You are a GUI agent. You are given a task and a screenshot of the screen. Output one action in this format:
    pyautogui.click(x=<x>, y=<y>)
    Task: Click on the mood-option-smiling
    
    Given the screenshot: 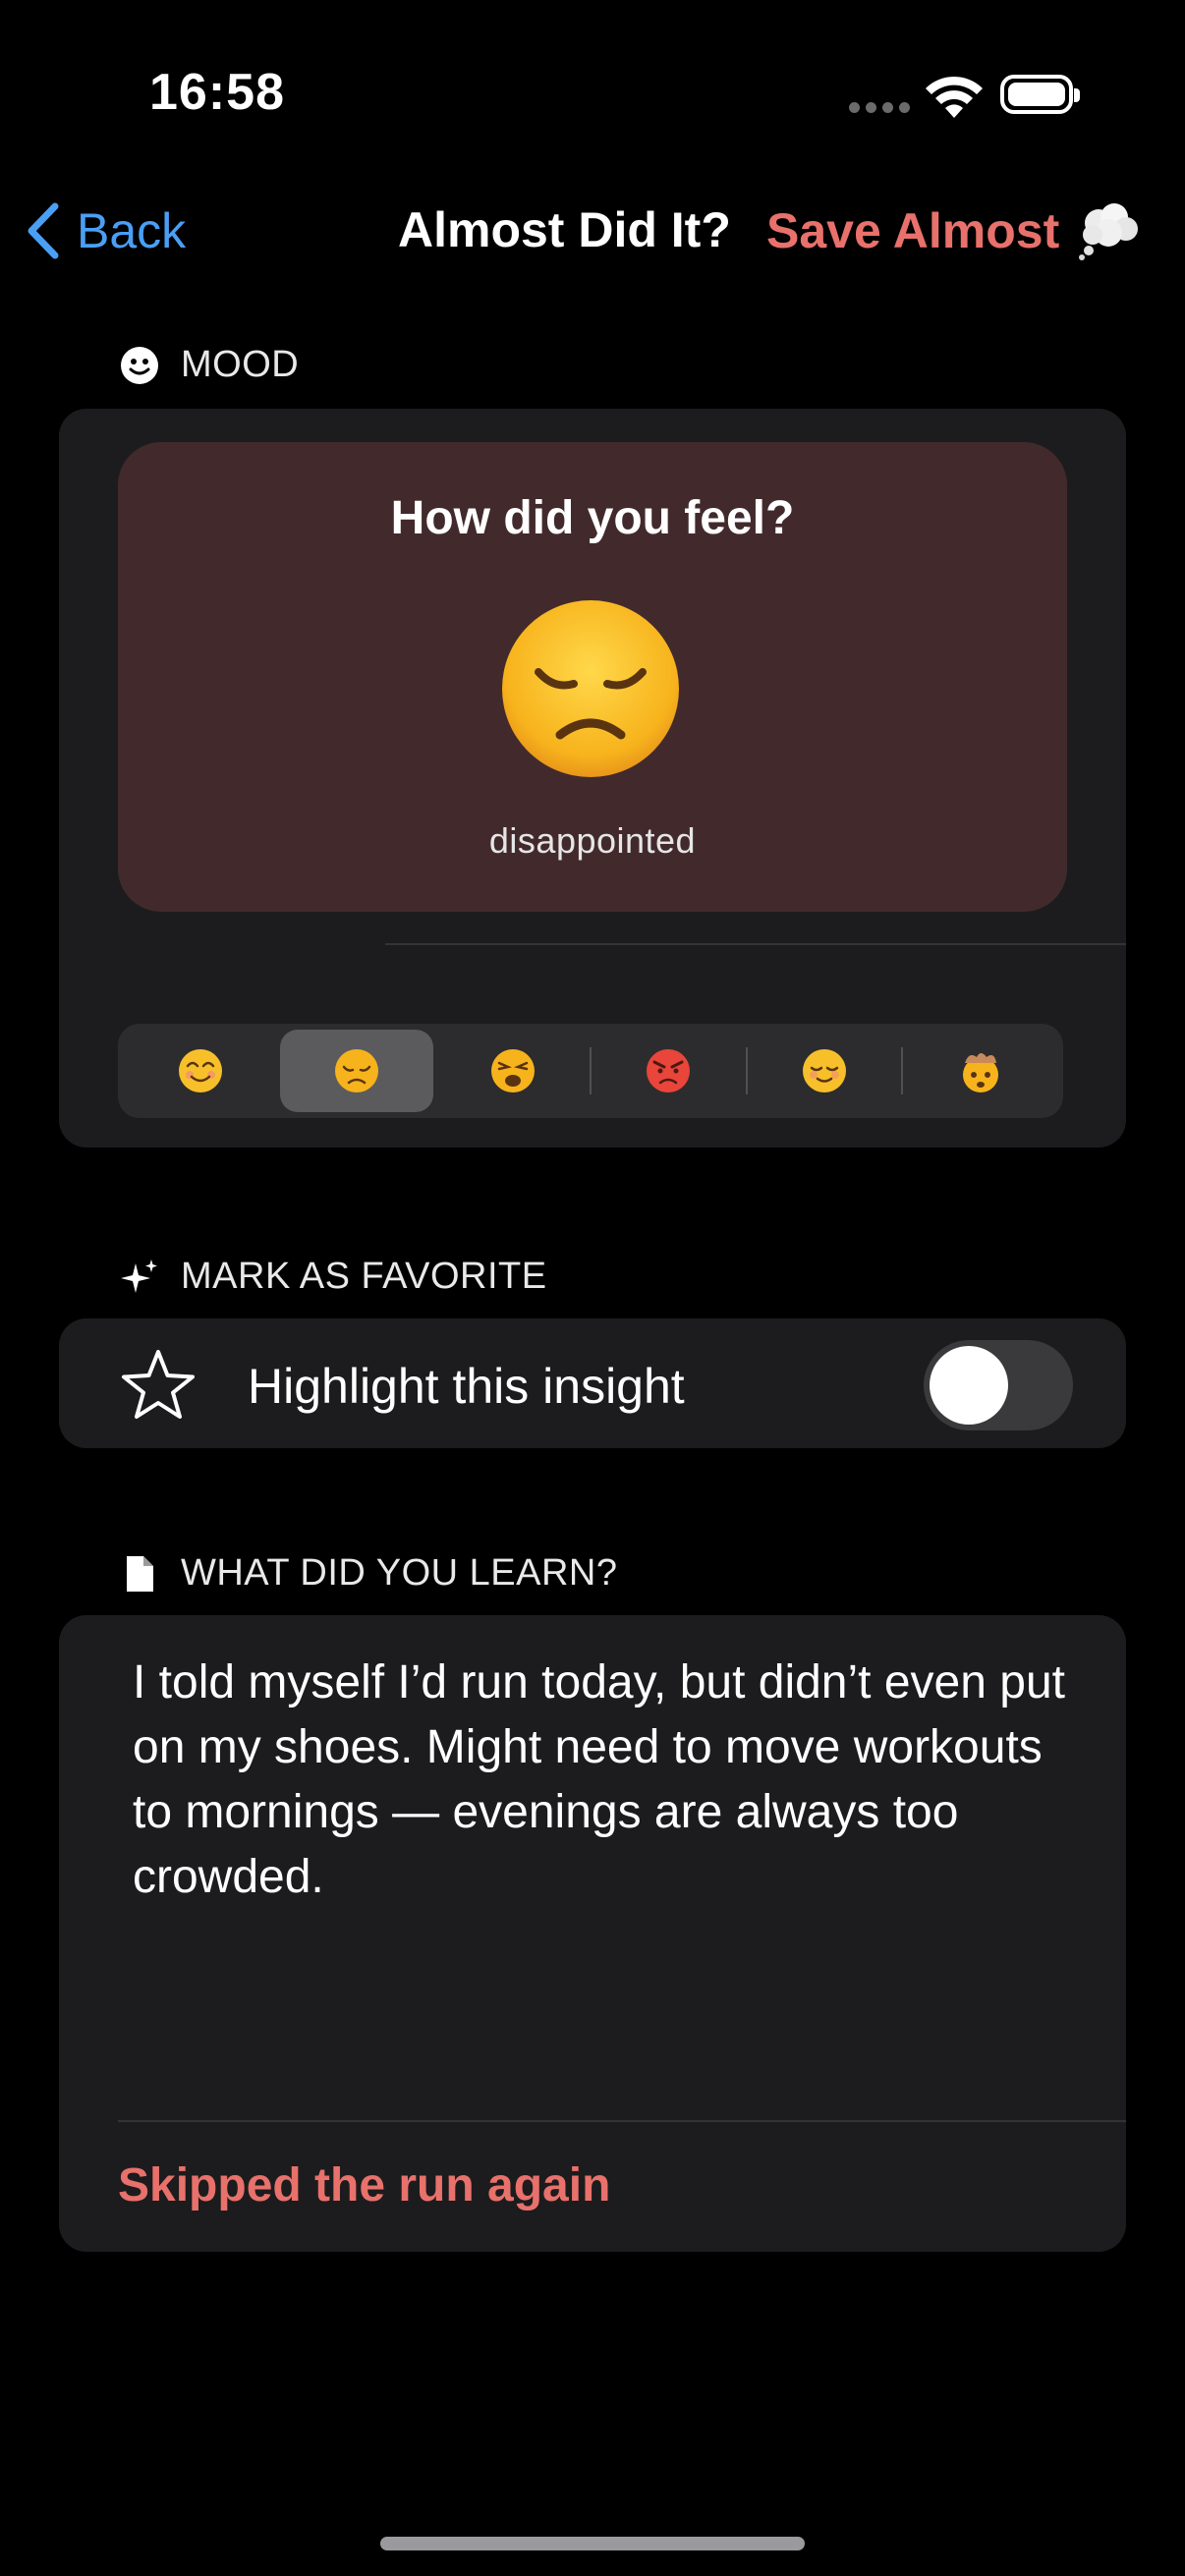 What is the action you would take?
    pyautogui.click(x=201, y=1071)
    